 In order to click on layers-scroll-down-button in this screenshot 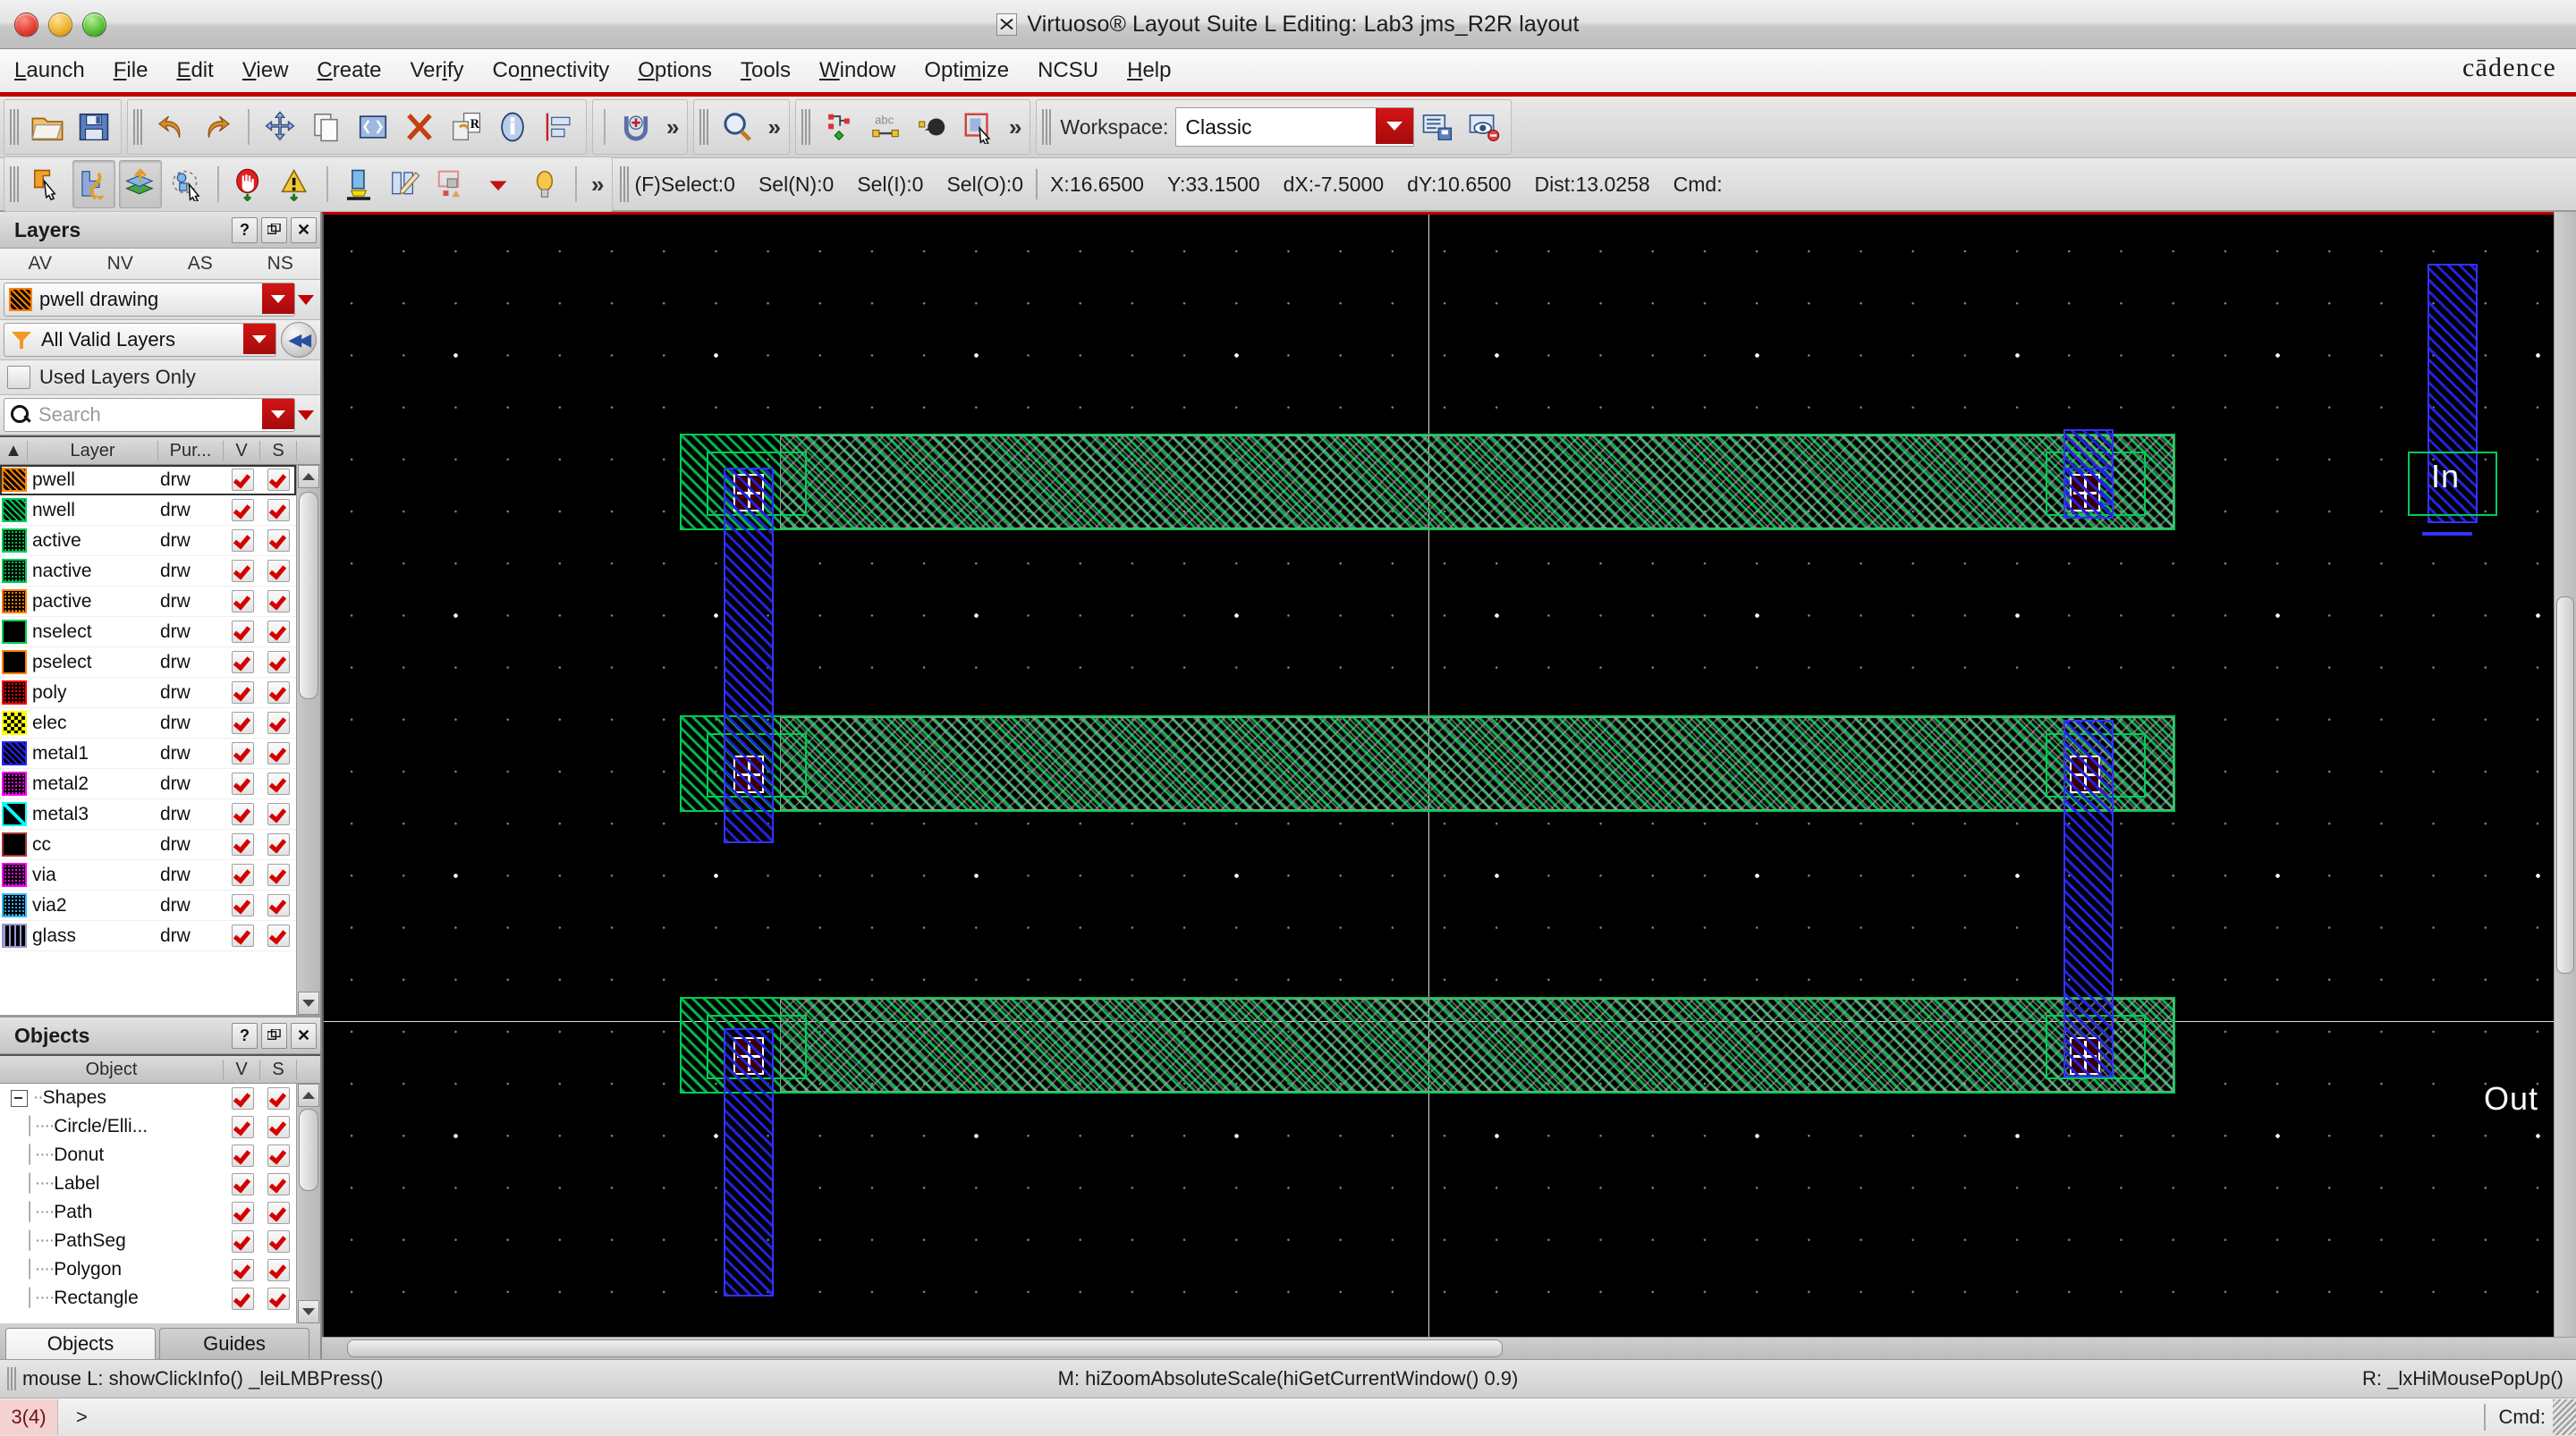, I will do `click(308, 1003)`.